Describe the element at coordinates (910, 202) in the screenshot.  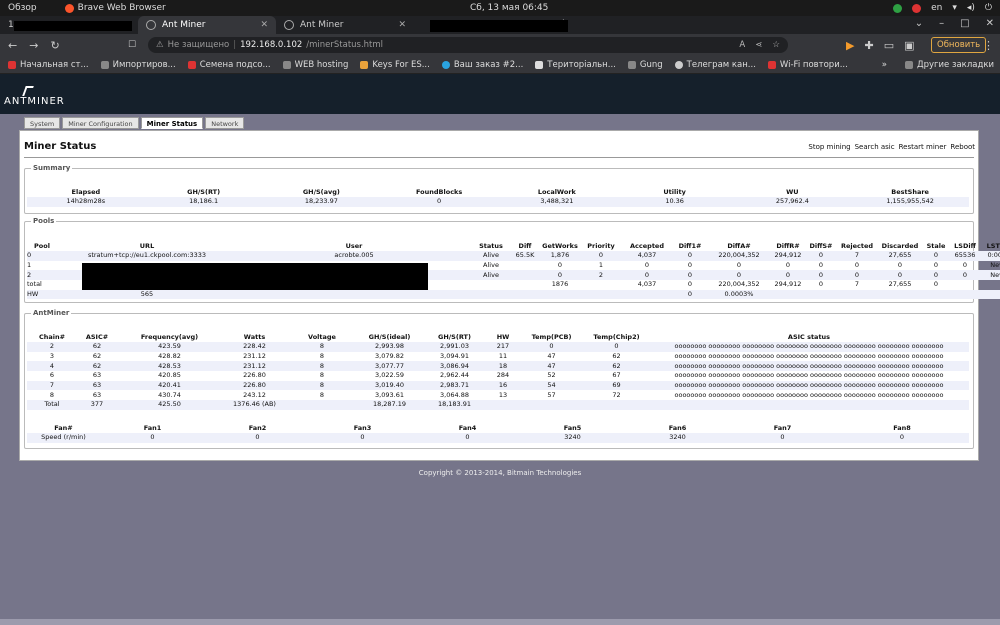
I see `table-cell: 1,155,955,542` at that location.